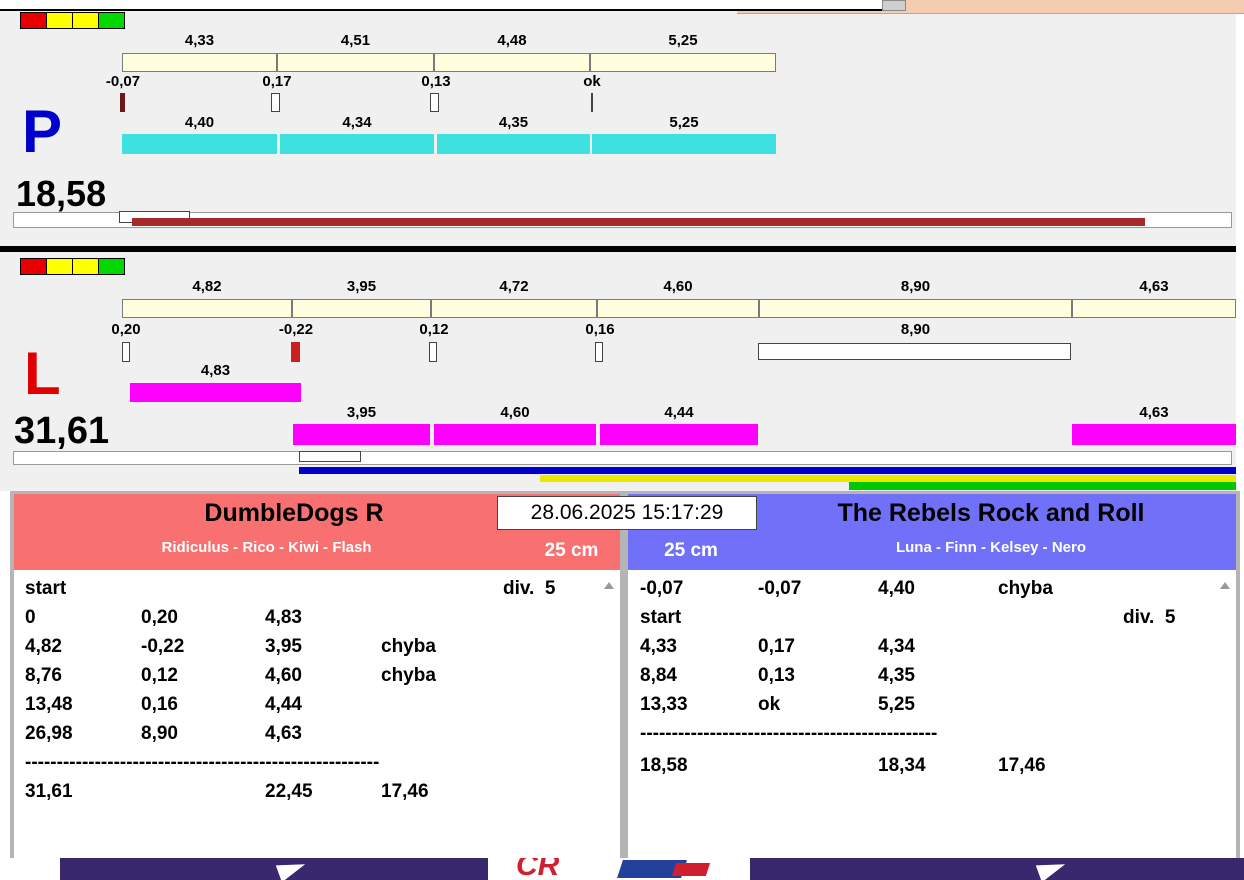  I want to click on lane-l-split-label: 4,72, so click(514, 286).